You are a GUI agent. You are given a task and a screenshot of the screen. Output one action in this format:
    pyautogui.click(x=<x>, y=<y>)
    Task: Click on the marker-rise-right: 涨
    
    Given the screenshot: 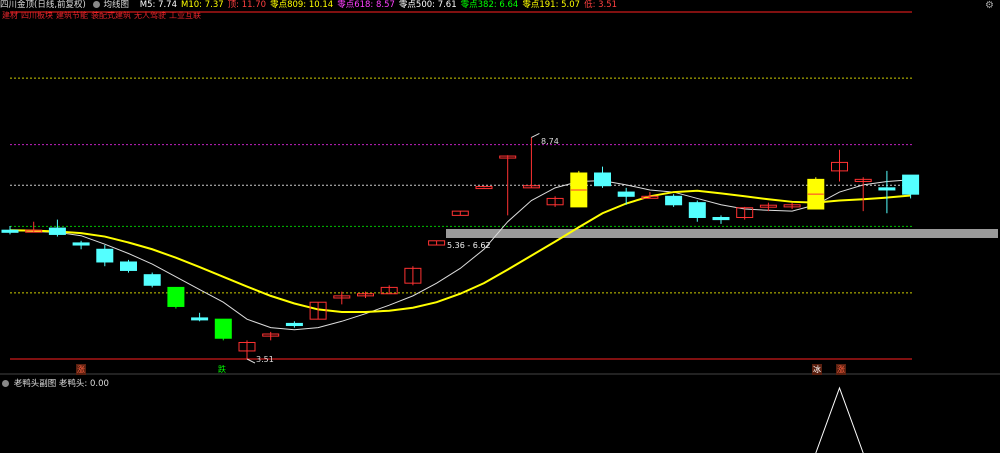 What is the action you would take?
    pyautogui.click(x=841, y=369)
    